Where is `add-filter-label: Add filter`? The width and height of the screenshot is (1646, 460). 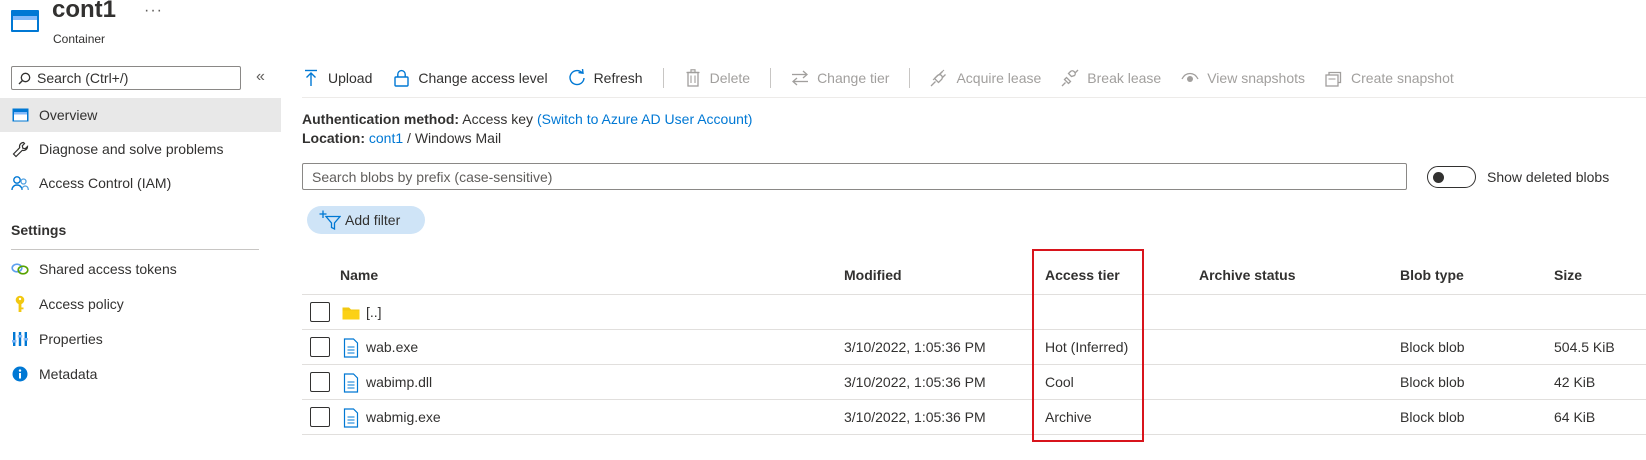
add-filter-label: Add filter is located at coordinates (373, 220).